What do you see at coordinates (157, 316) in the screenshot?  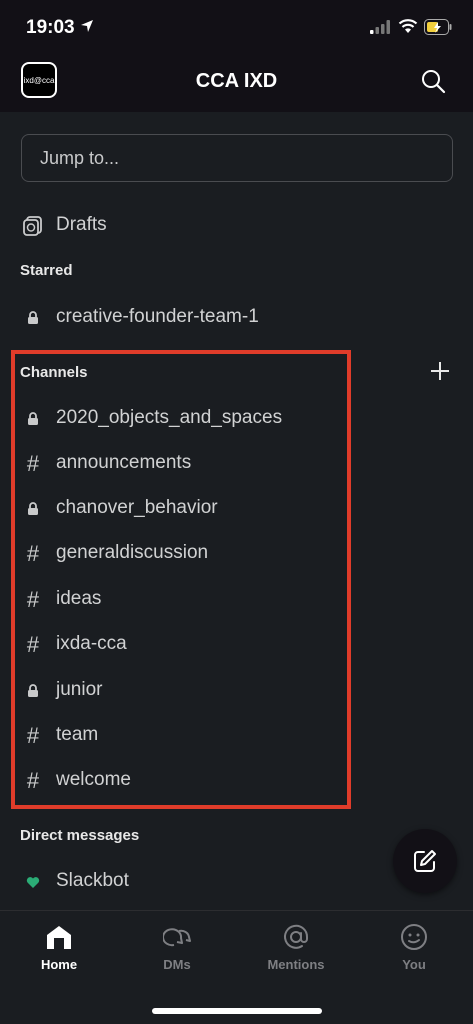 I see `channel-label: creative-founder-team-1` at bounding box center [157, 316].